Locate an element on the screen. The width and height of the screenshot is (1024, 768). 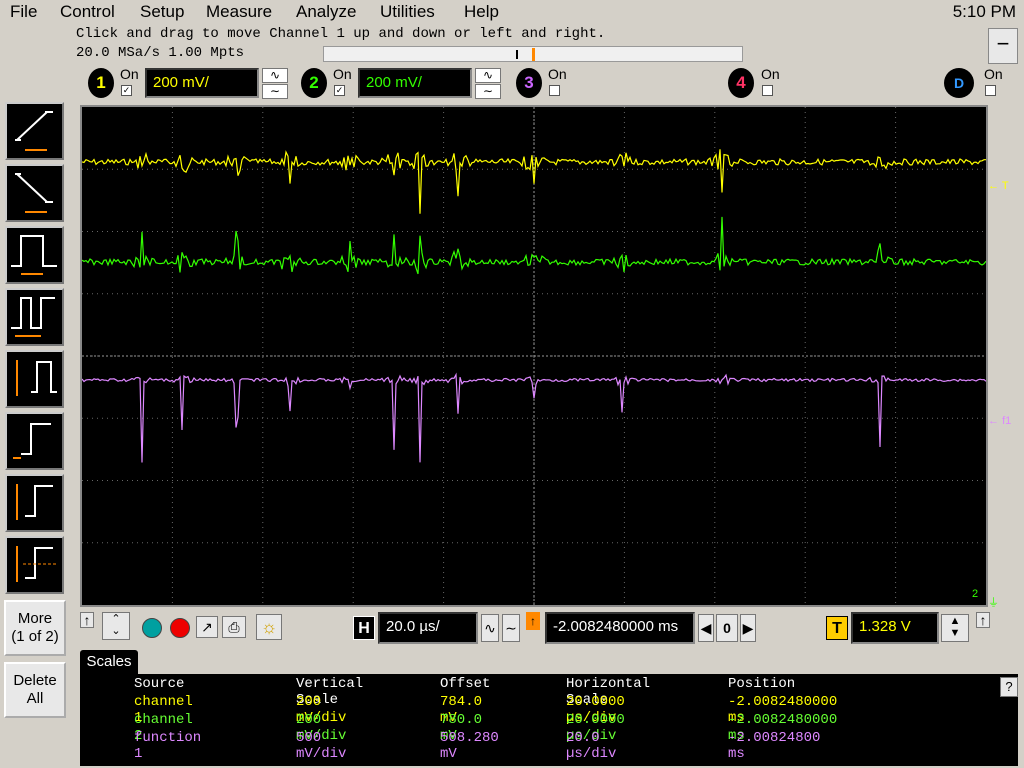
channel-1-icon: 1 is located at coordinates (101, 83).